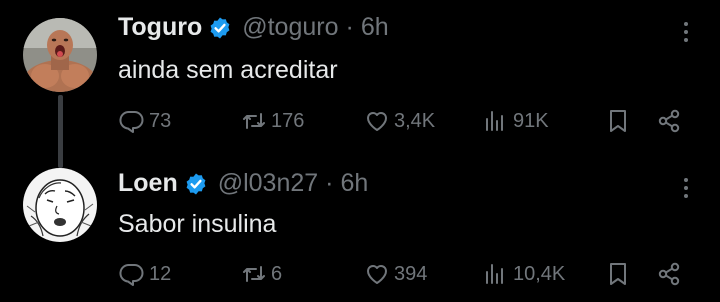 The width and height of the screenshot is (720, 302). I want to click on action-bar: 12 6 394 10,4K, so click(360, 274).